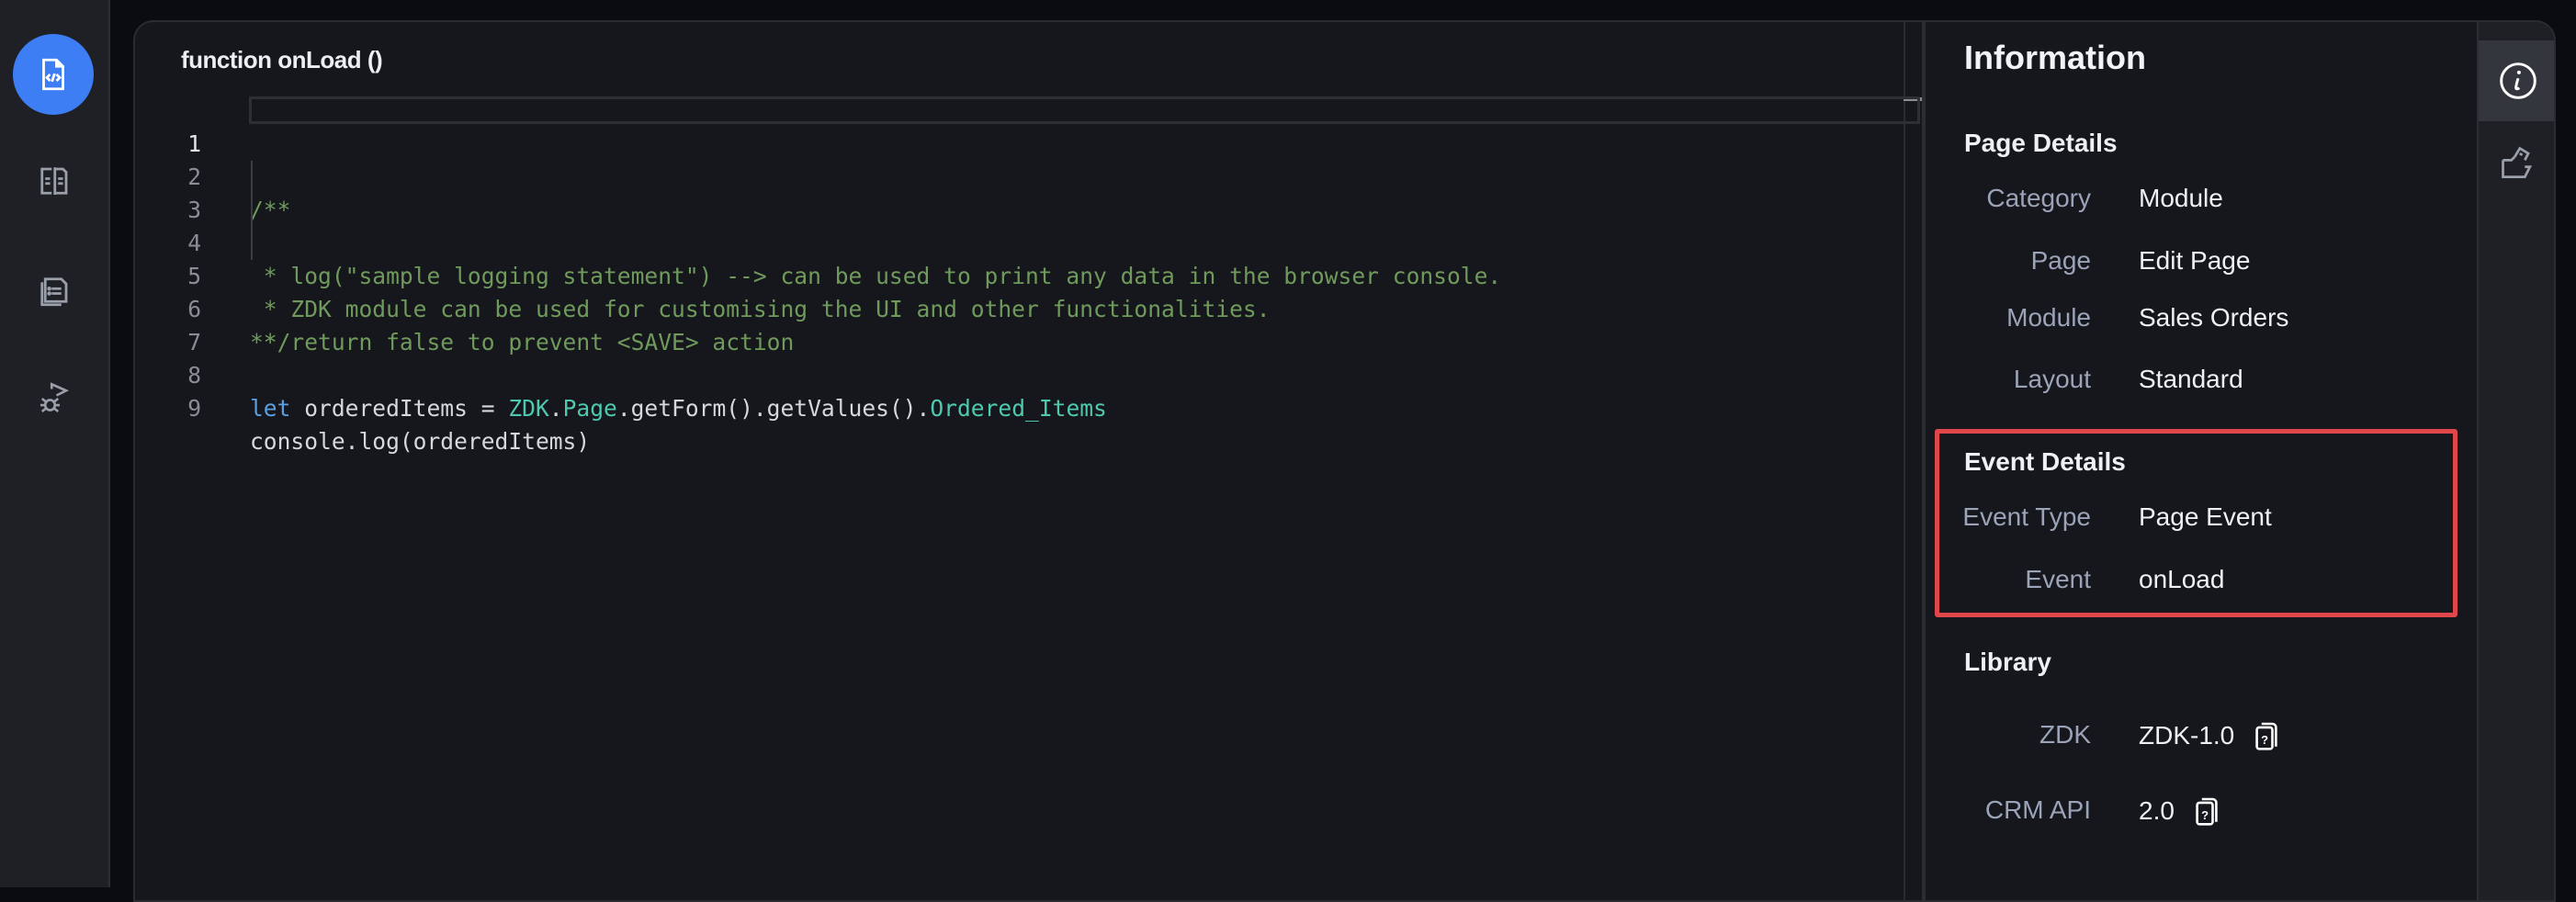  I want to click on detail-value: 2.0 ?, so click(2179, 811).